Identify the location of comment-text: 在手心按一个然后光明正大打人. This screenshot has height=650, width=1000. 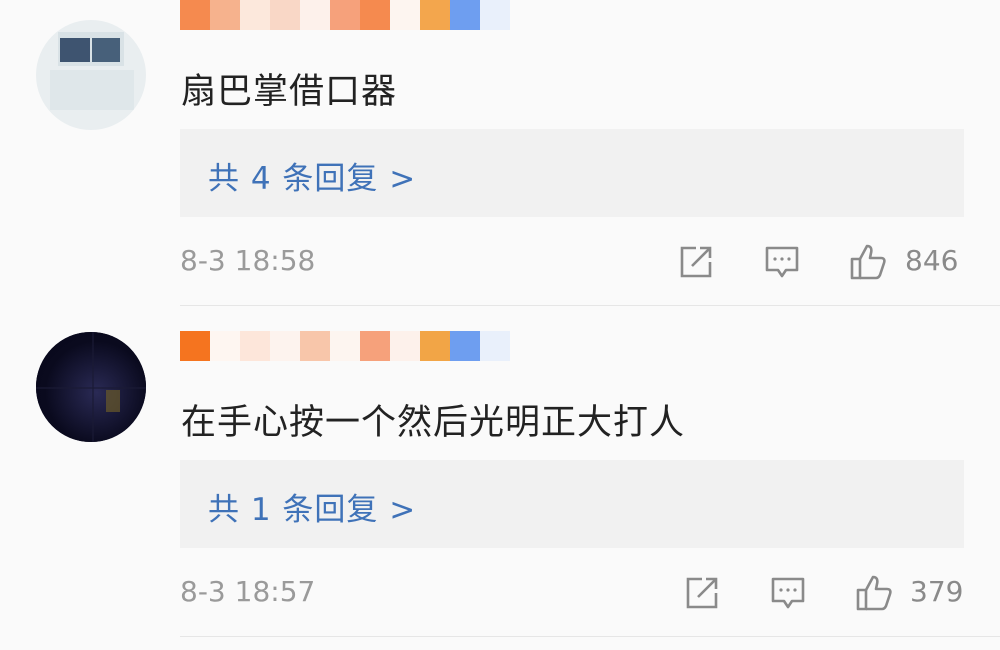
(433, 423).